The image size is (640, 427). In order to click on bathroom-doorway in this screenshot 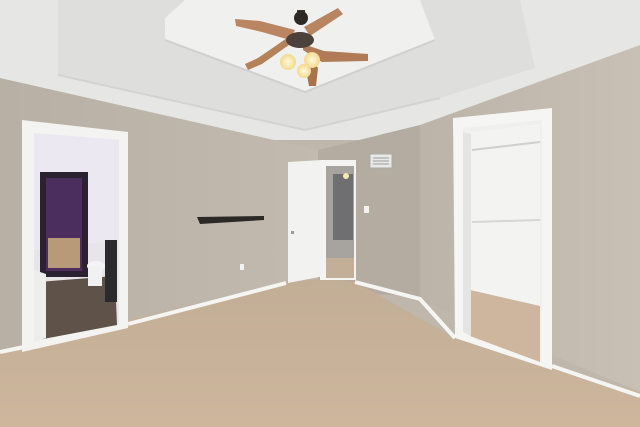, I will do `click(75, 236)`.